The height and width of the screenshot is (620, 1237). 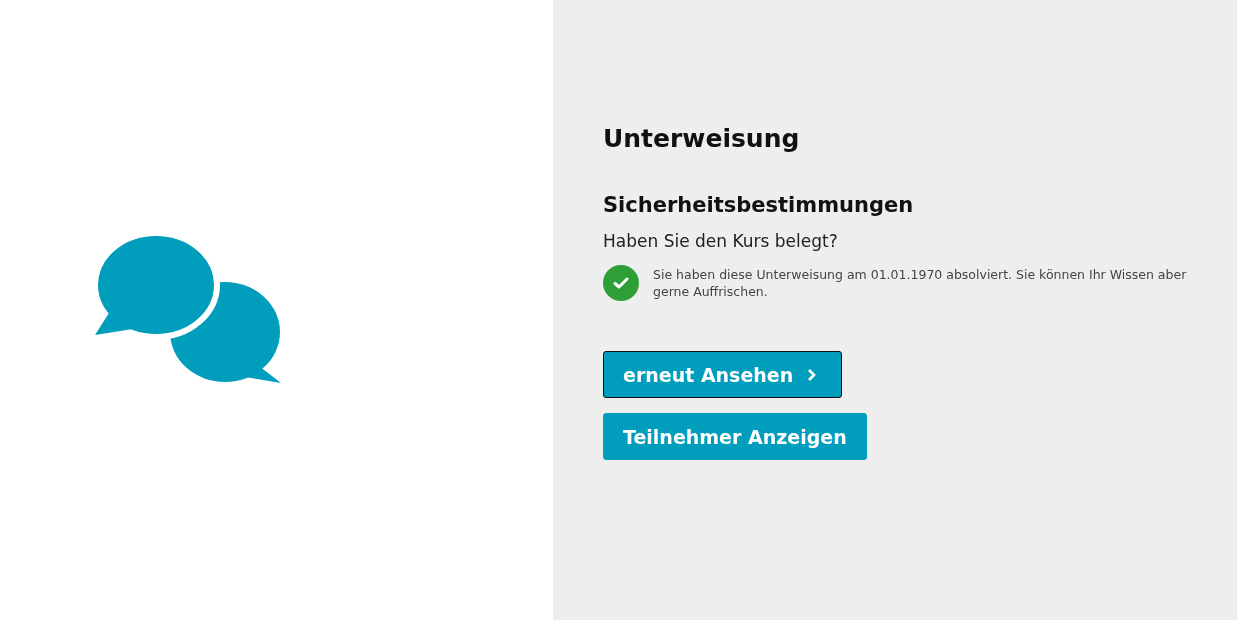 What do you see at coordinates (189, 309) in the screenshot?
I see `speech-bubbles-icon` at bounding box center [189, 309].